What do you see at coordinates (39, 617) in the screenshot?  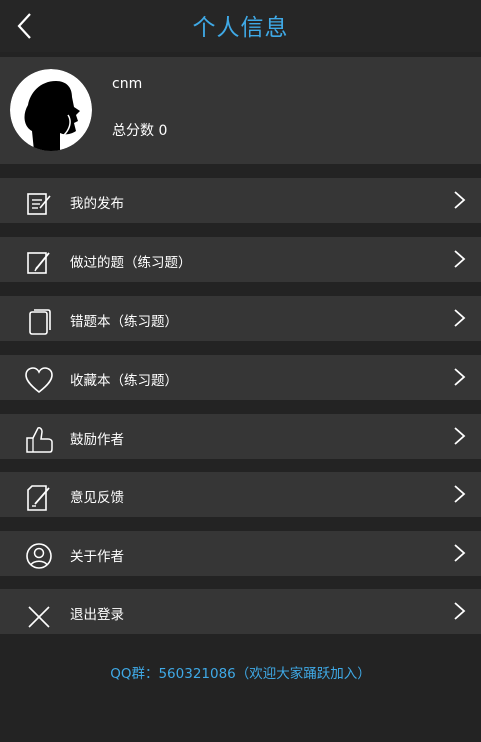 I see `close-x-icon` at bounding box center [39, 617].